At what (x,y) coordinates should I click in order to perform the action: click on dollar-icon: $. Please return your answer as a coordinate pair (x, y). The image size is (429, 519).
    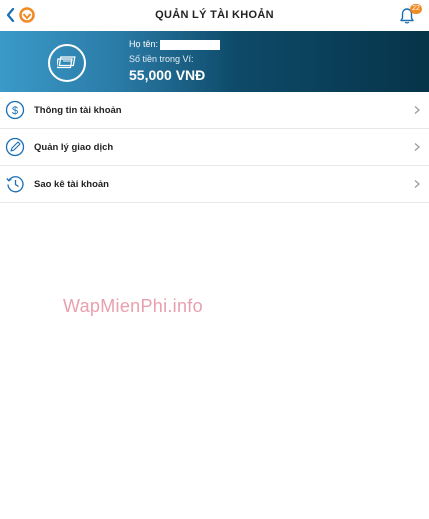
    Looking at the image, I should click on (15, 110).